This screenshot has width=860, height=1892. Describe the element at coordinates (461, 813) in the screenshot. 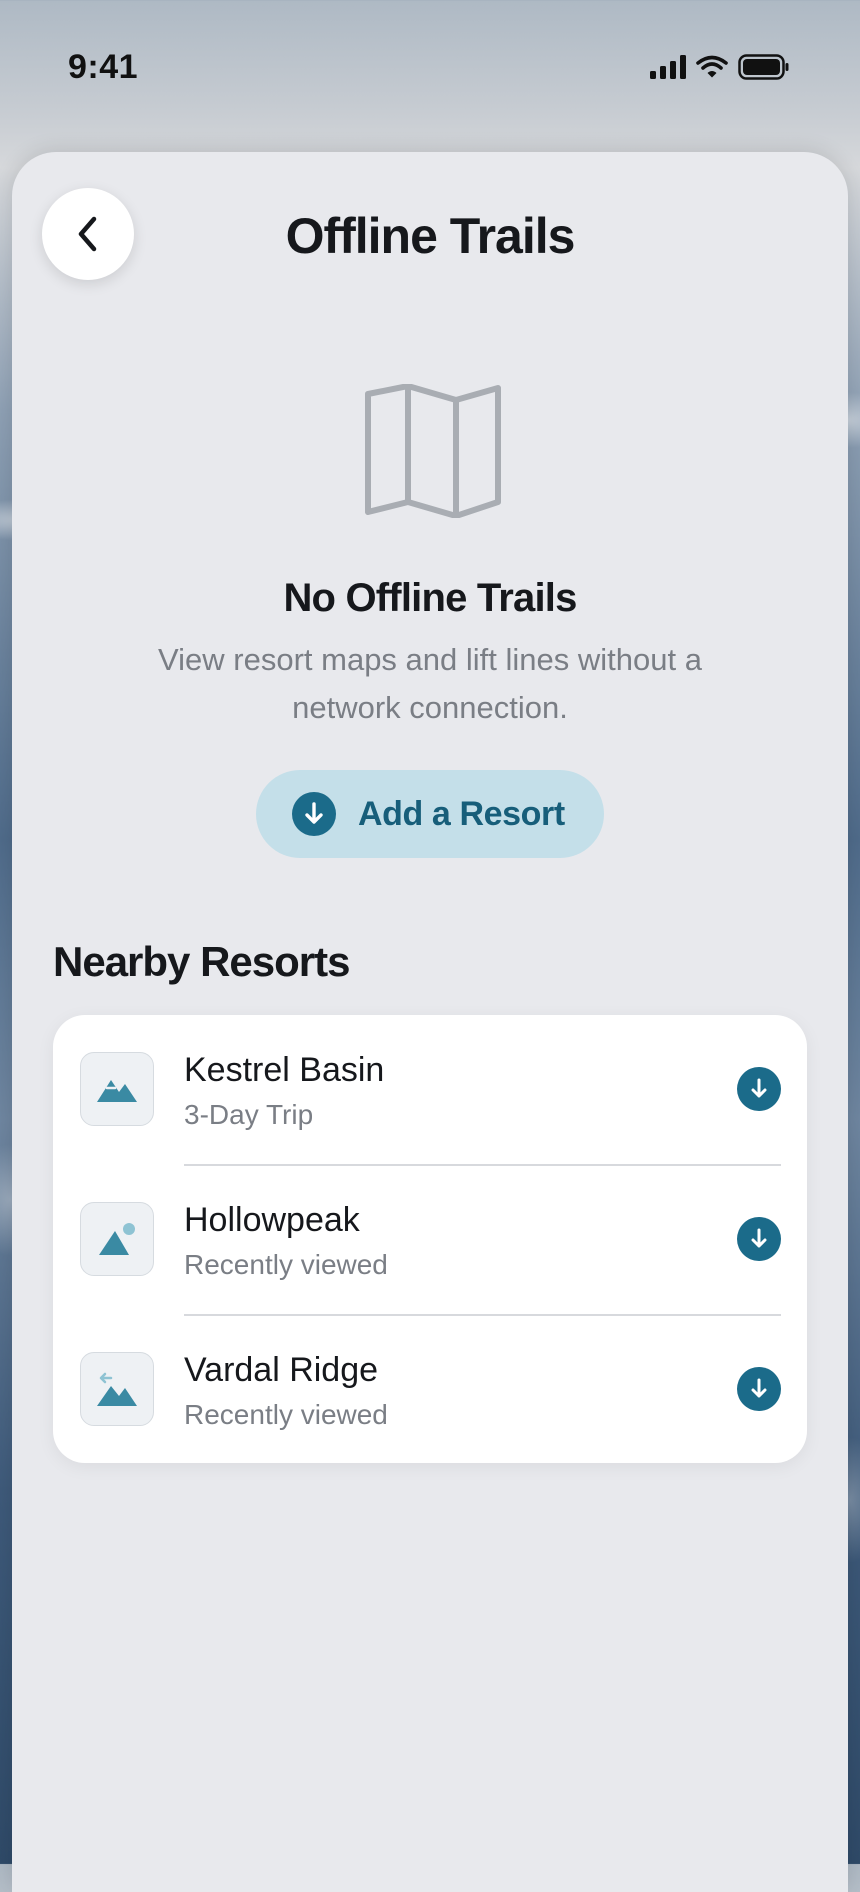

I see `add-resort-label: Add a Resort` at that location.